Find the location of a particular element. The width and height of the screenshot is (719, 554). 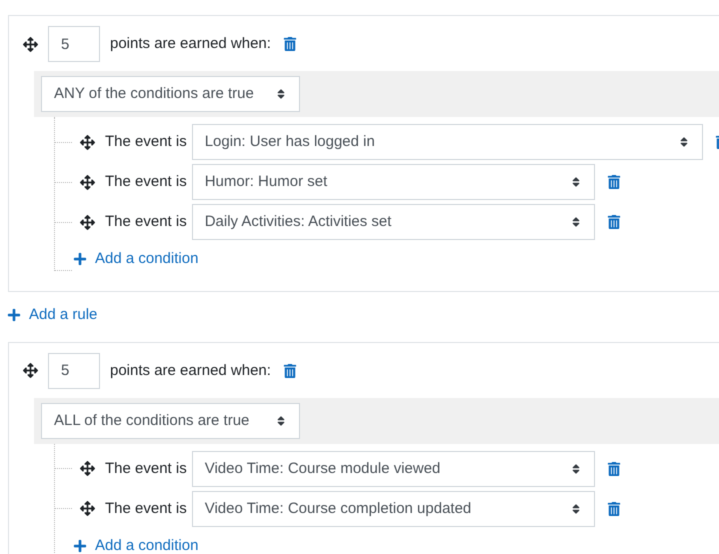

event-select: Daily Activities: Activities set is located at coordinates (393, 222).